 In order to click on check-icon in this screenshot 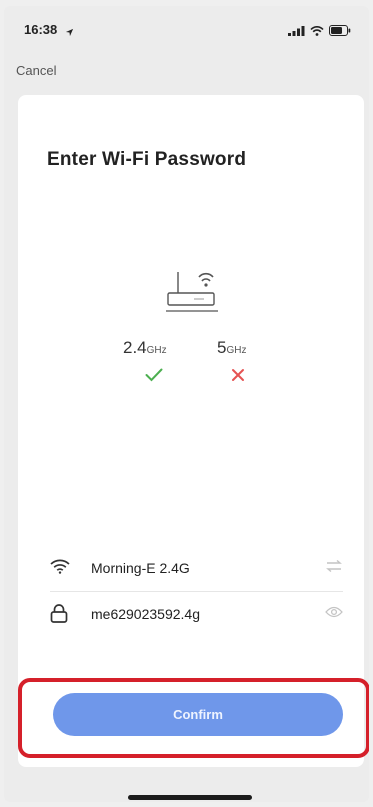, I will do `click(154, 377)`.